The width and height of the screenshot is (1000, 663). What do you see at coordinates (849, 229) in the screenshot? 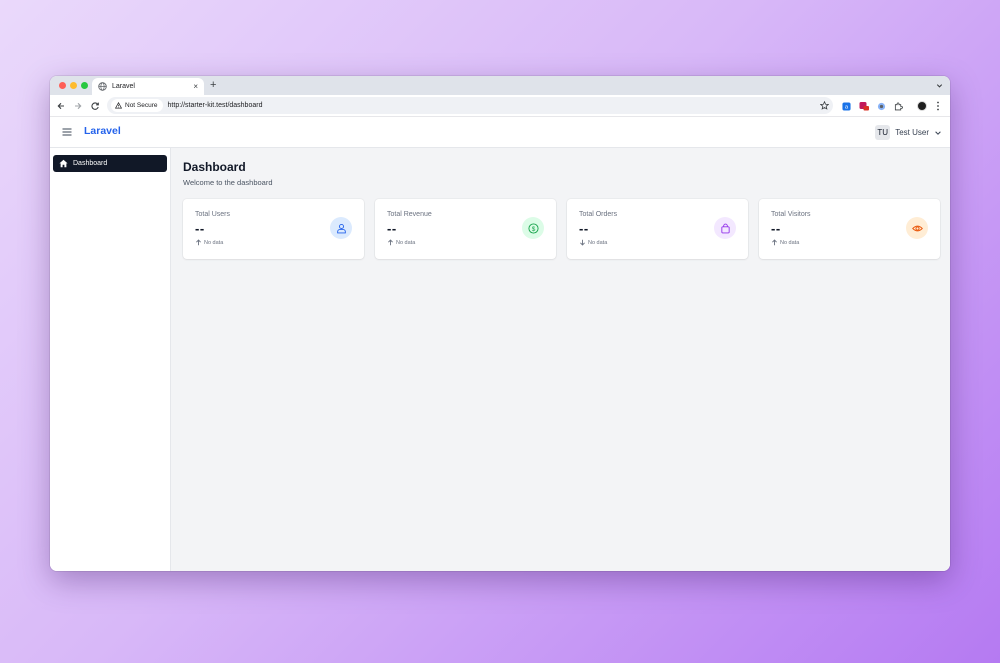
I see `stat-card-visitors: Total Visitors -- No data` at bounding box center [849, 229].